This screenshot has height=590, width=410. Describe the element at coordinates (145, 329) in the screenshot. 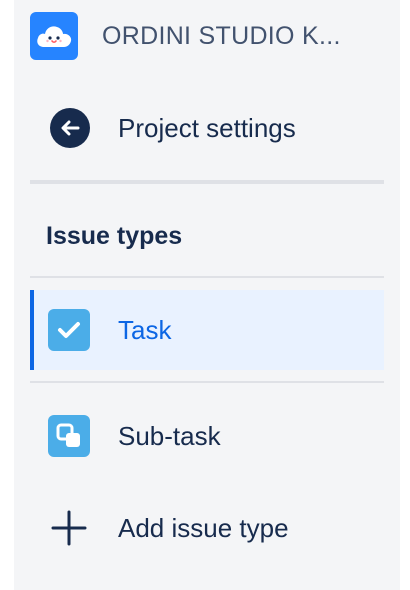

I see `issue-type-label: Task` at that location.